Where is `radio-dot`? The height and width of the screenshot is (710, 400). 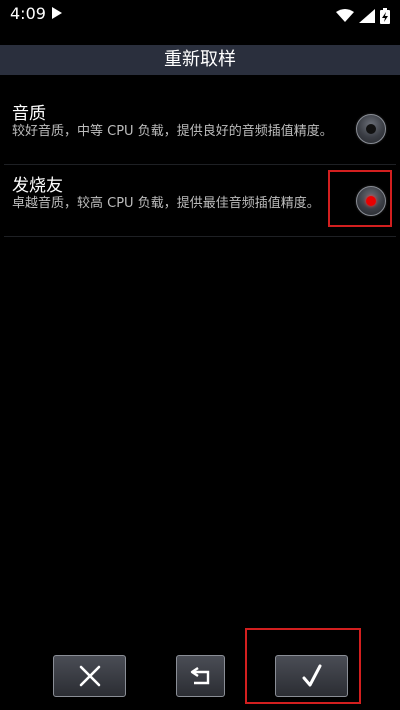 radio-dot is located at coordinates (371, 129).